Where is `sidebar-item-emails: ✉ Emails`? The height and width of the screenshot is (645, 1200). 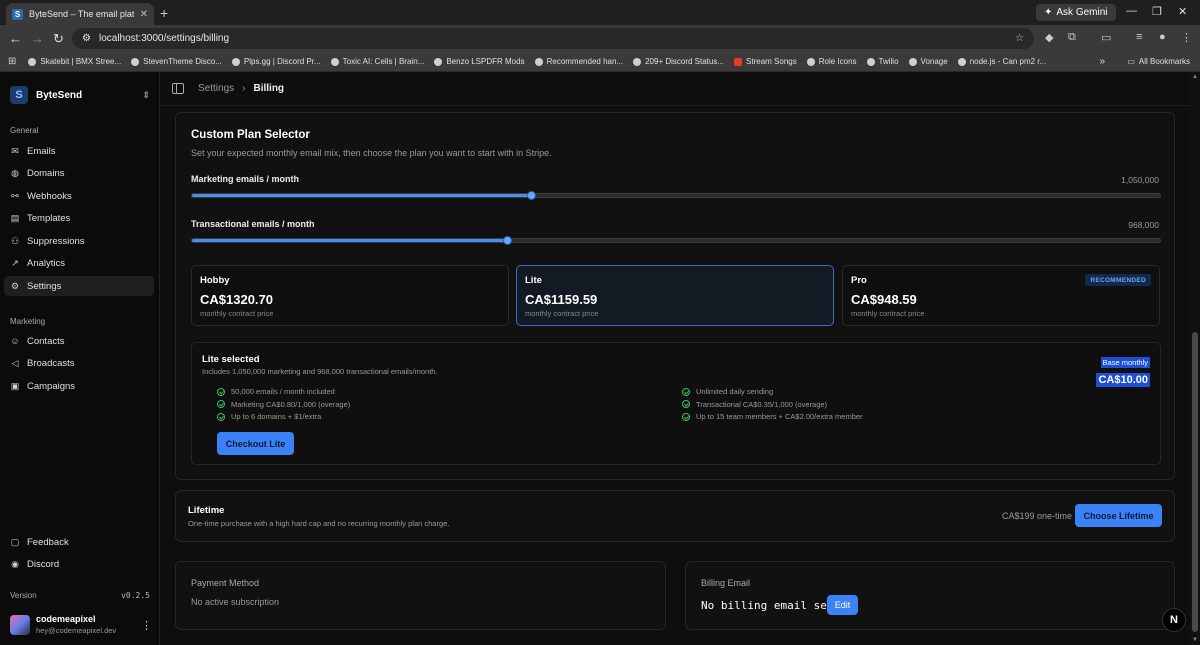
sidebar-item-emails: ✉ Emails is located at coordinates (79, 151).